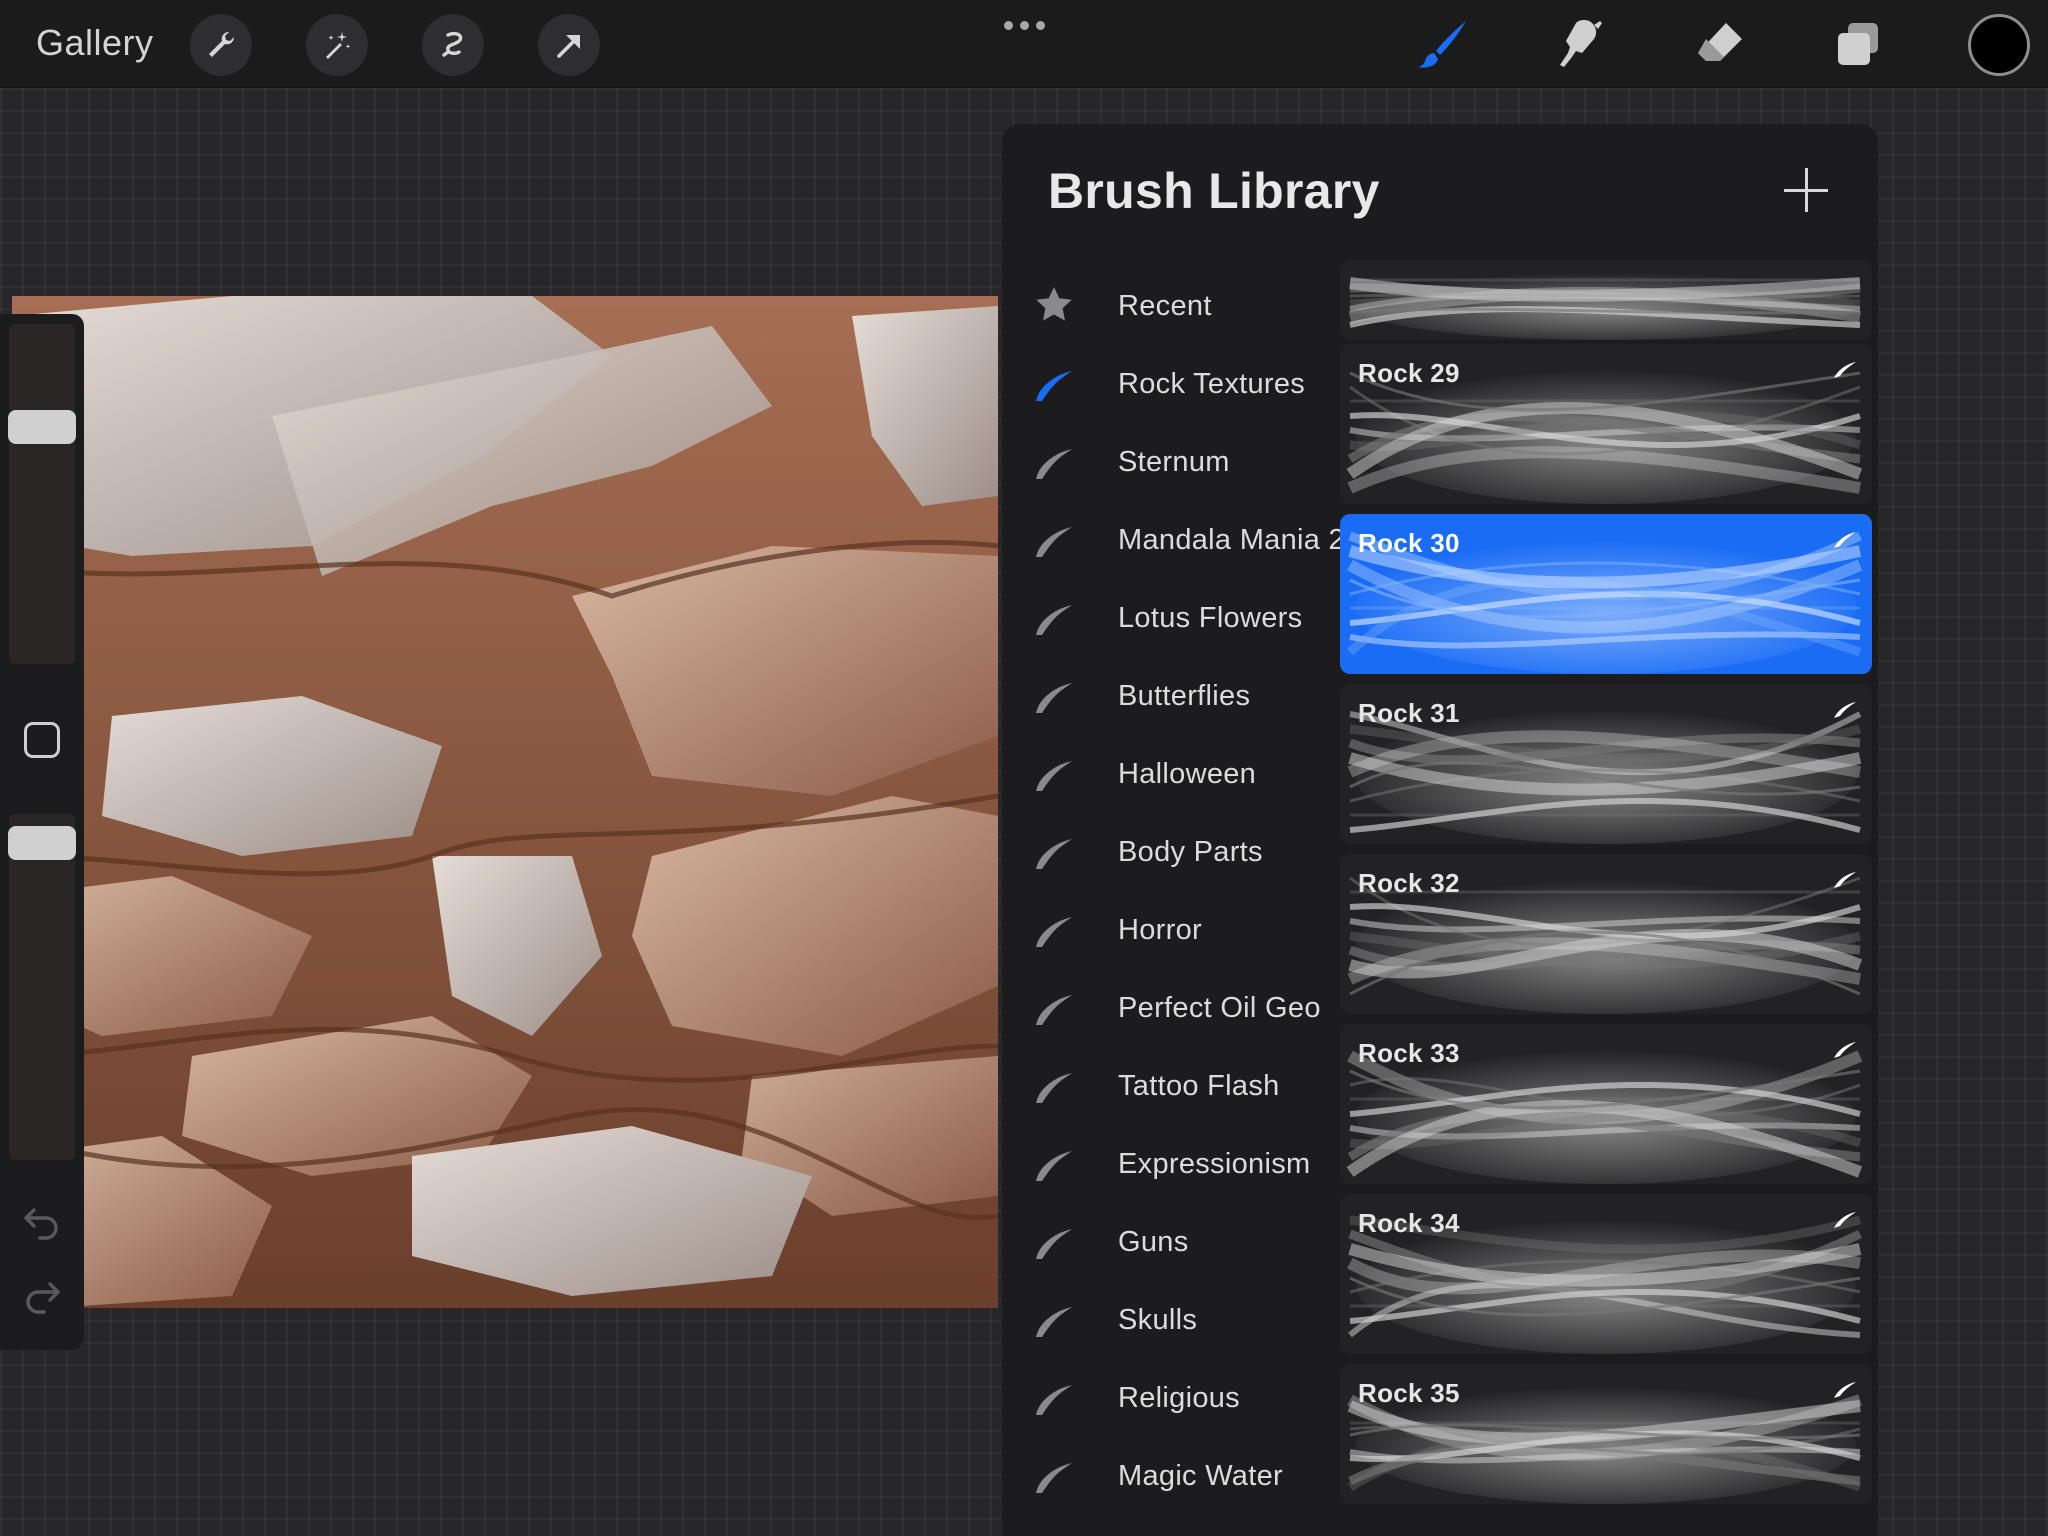  What do you see at coordinates (1187, 774) in the screenshot?
I see `brush-set-label: Halloween` at bounding box center [1187, 774].